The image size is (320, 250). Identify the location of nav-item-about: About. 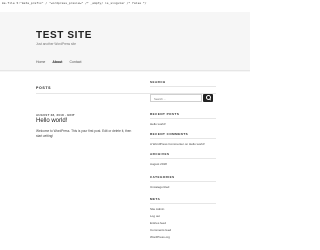
(57, 62).